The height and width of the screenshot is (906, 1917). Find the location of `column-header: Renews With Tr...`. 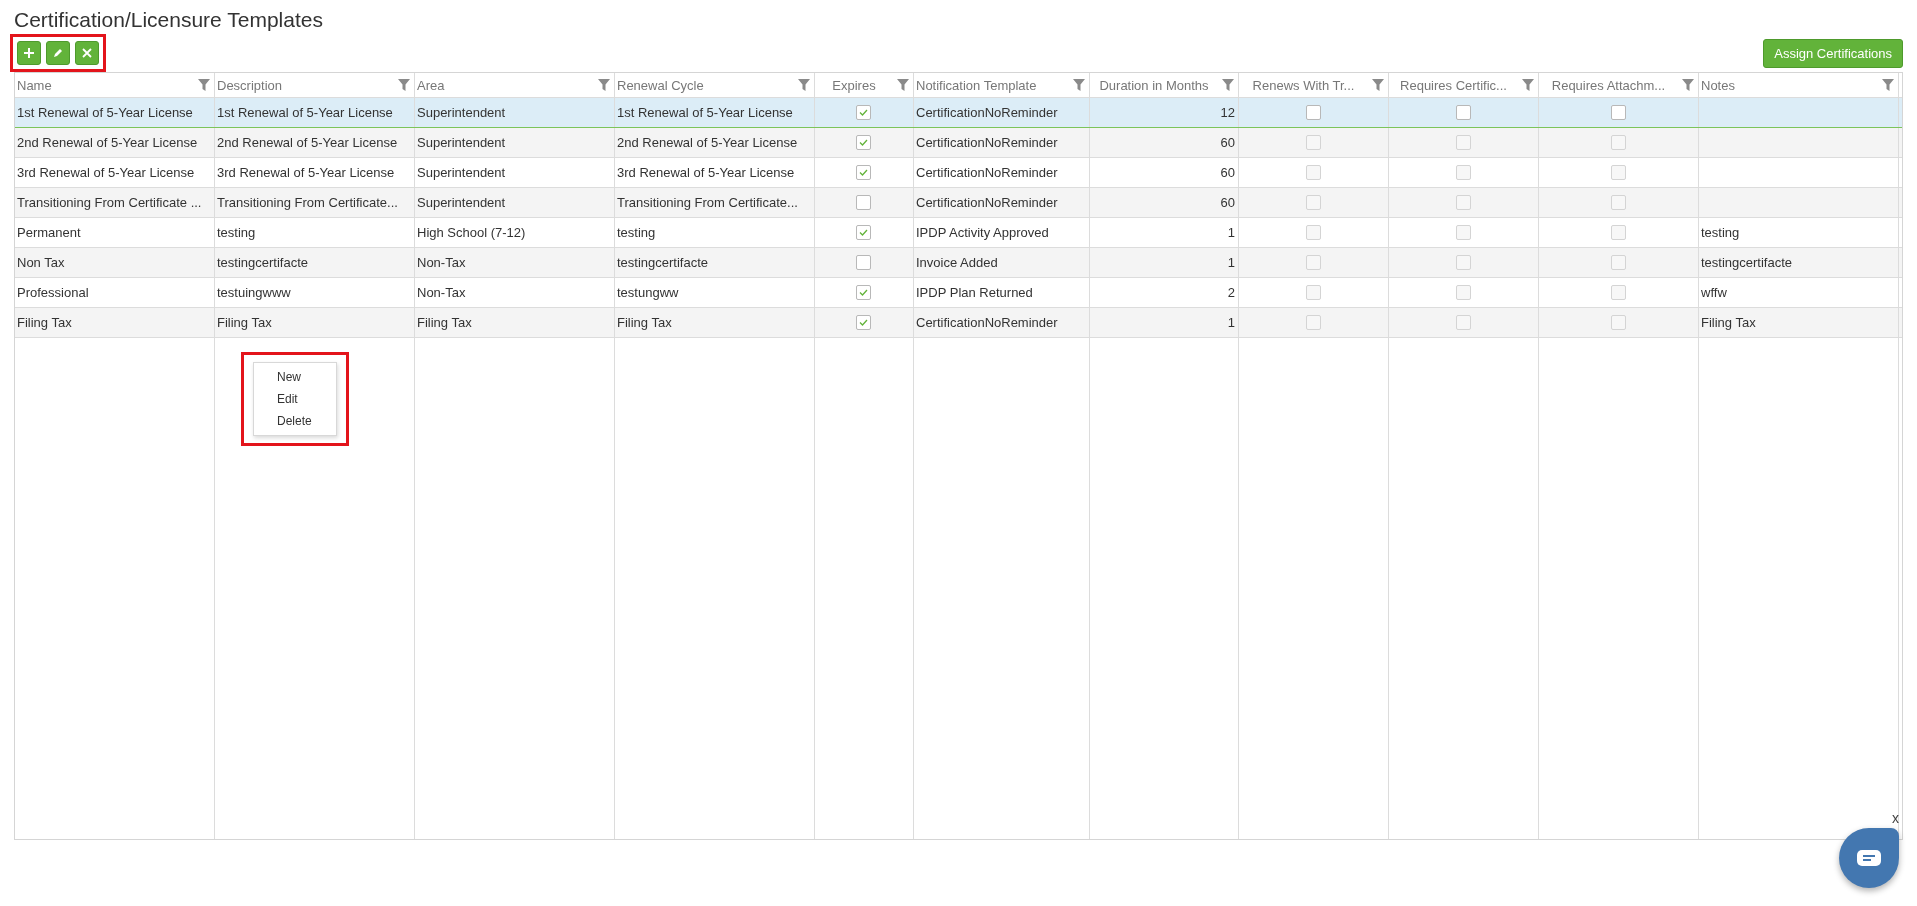

column-header: Renews With Tr... is located at coordinates (1314, 85).